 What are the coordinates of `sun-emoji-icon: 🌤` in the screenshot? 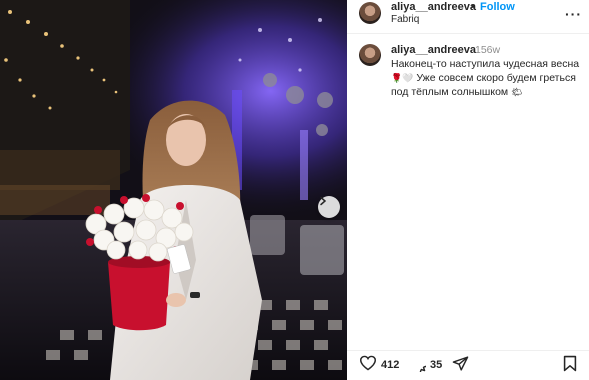 It's located at (517, 92).